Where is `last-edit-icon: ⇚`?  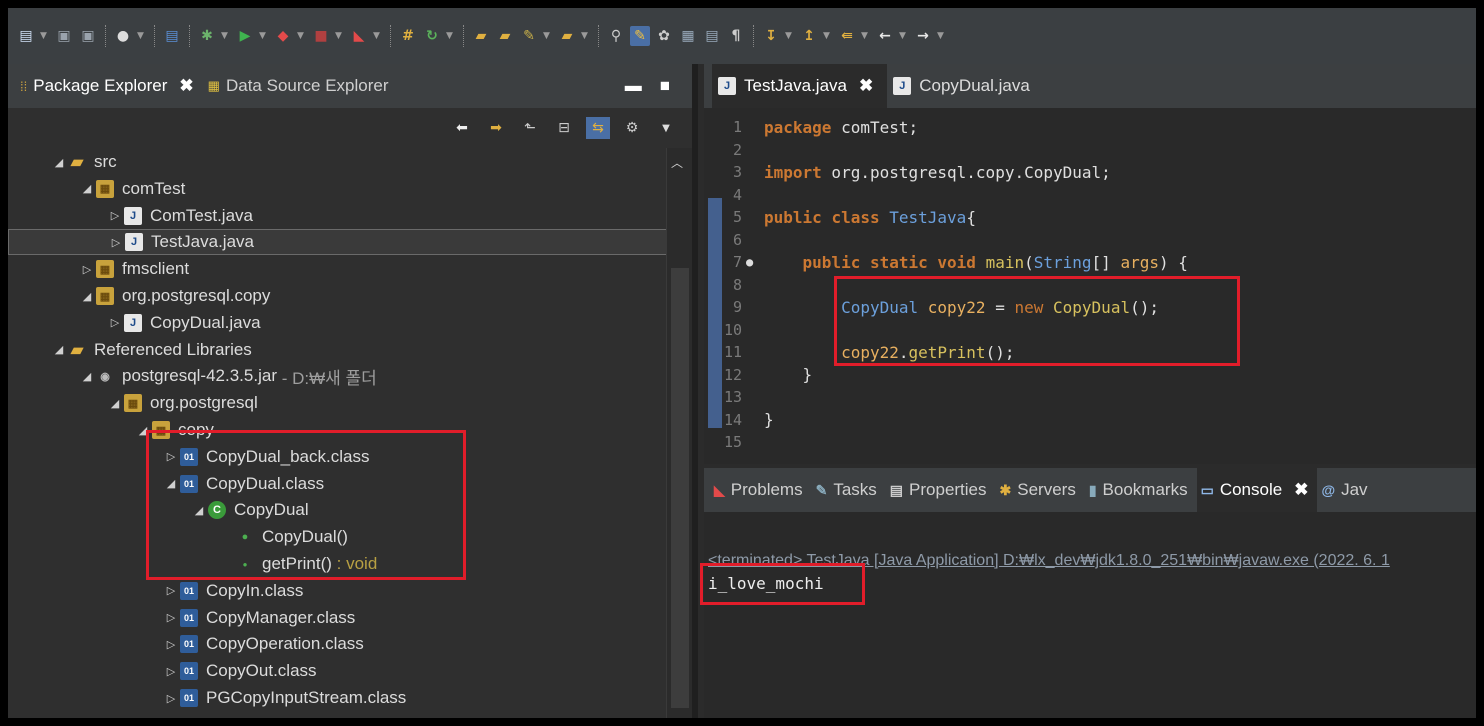 last-edit-icon: ⇚ is located at coordinates (847, 36).